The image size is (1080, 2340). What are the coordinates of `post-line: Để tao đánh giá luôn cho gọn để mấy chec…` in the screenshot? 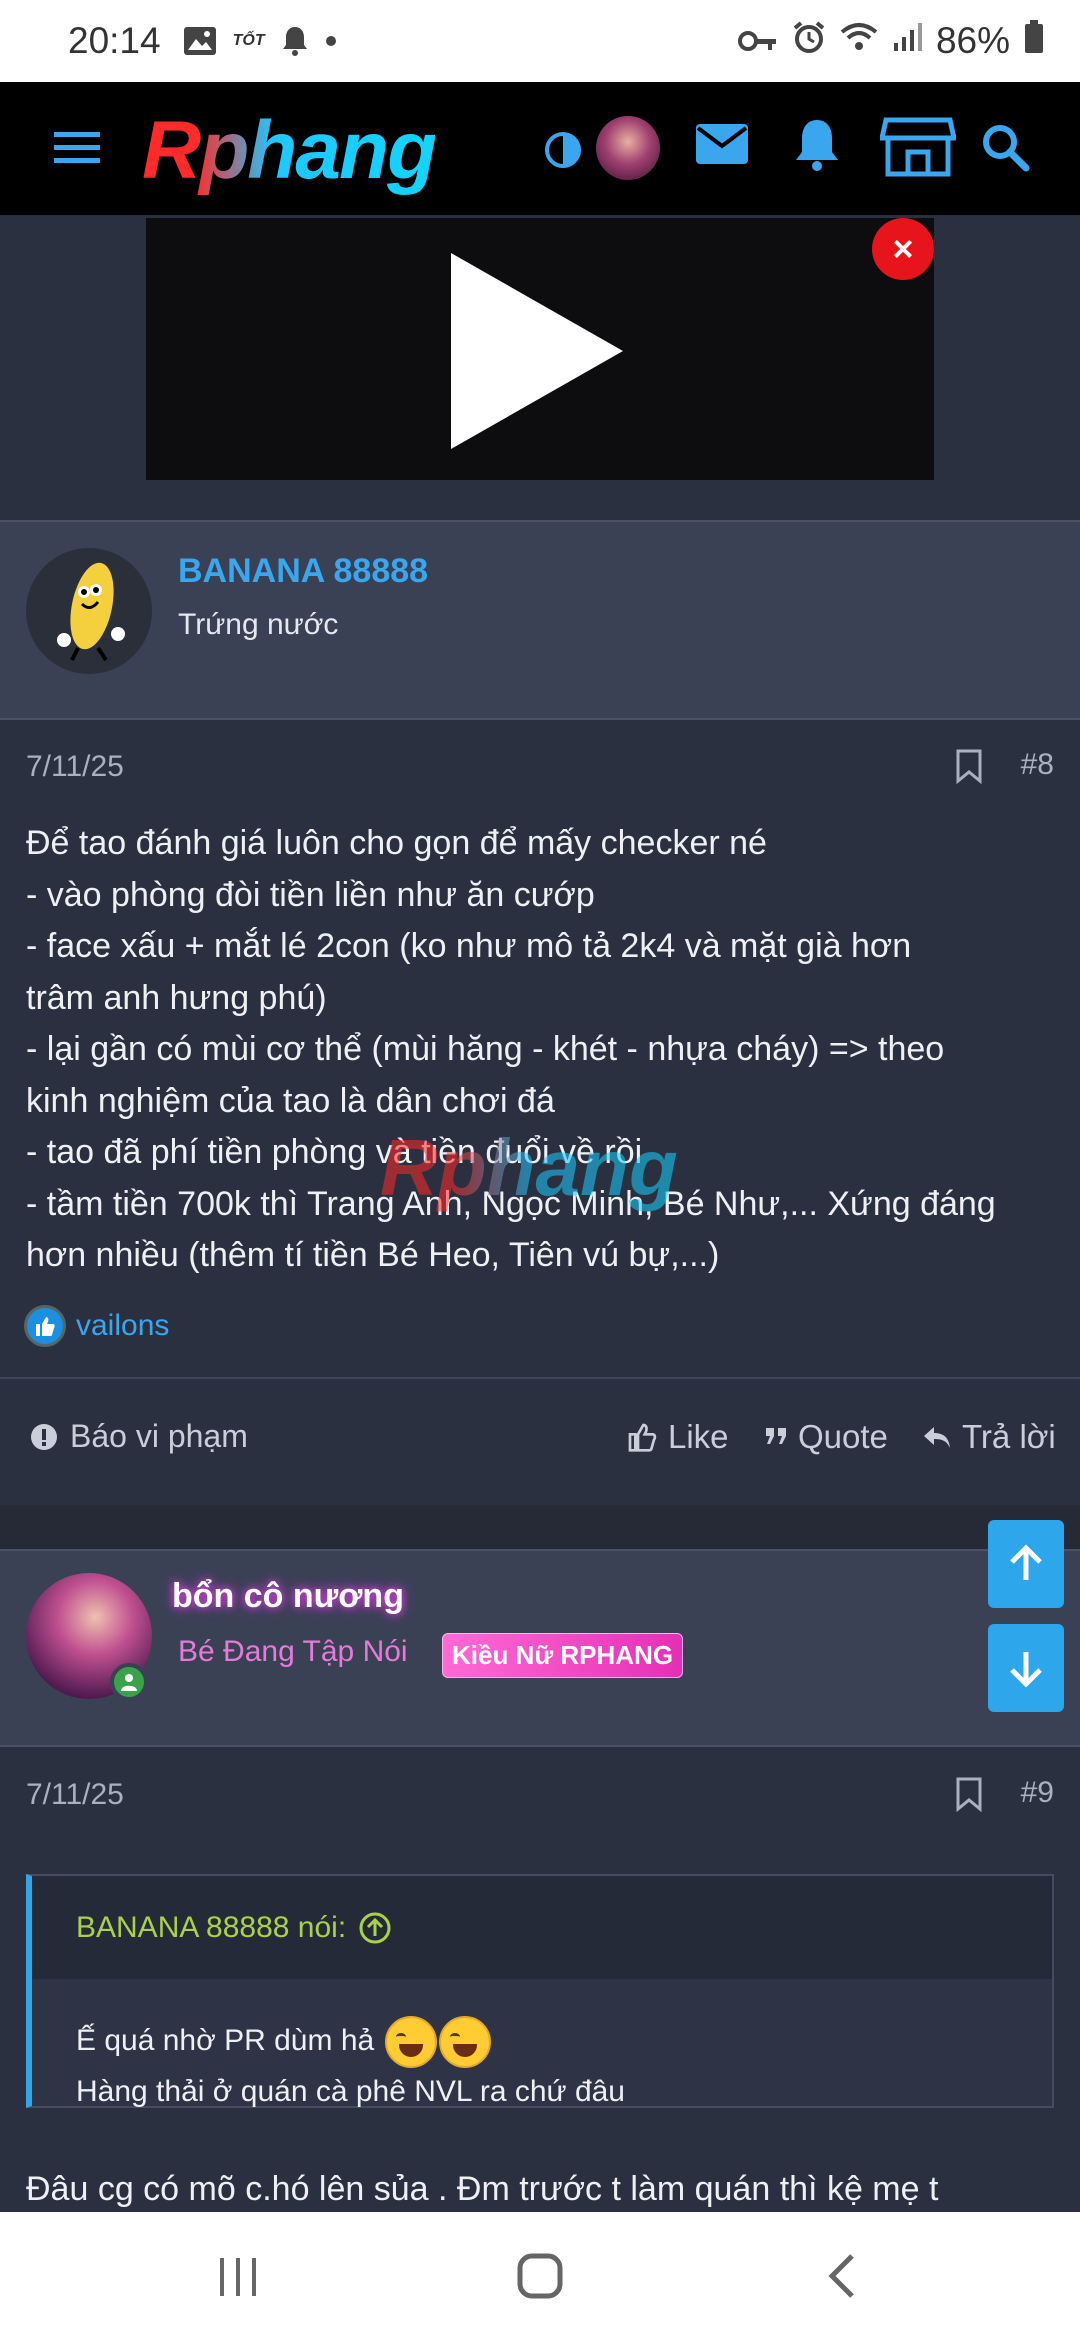 It's located at (396, 843).